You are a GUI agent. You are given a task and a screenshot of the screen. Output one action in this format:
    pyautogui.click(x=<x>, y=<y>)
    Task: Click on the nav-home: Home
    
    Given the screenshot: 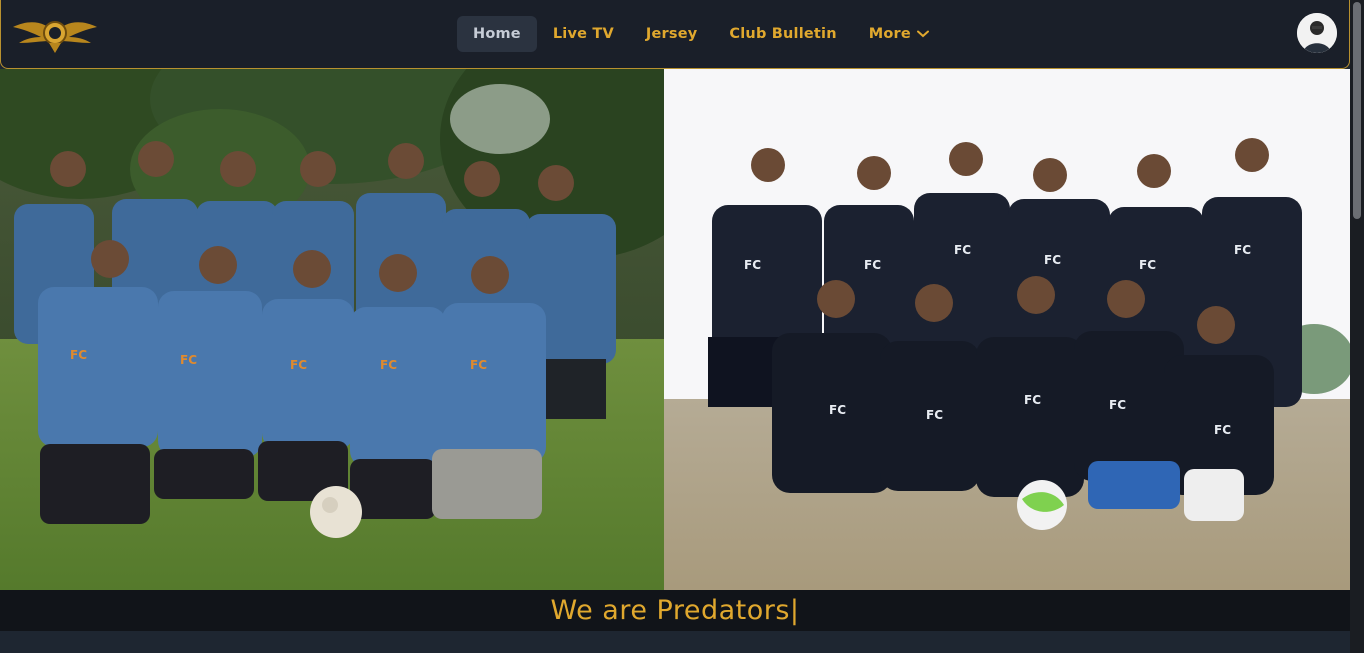 What is the action you would take?
    pyautogui.click(x=497, y=34)
    